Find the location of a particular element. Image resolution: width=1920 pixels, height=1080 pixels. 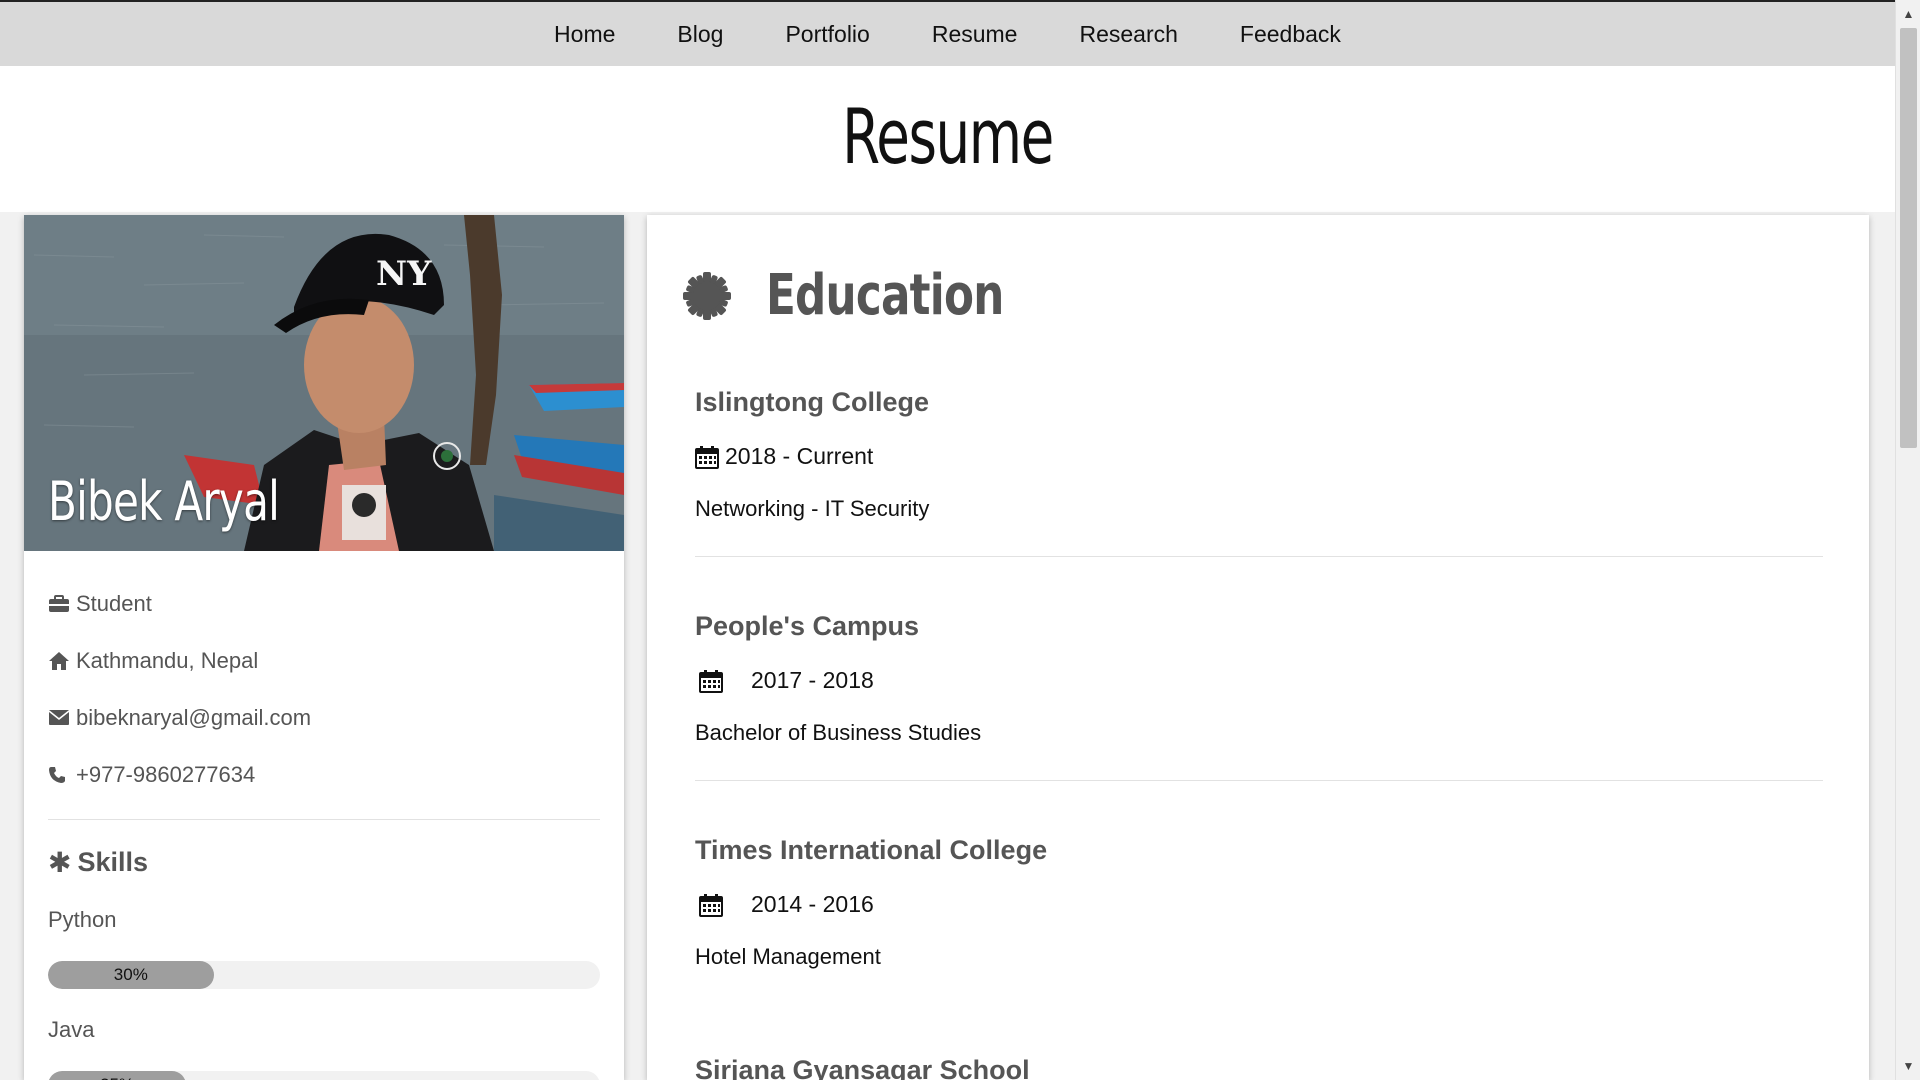

skill-progress-bar: 25% is located at coordinates (324, 1075).